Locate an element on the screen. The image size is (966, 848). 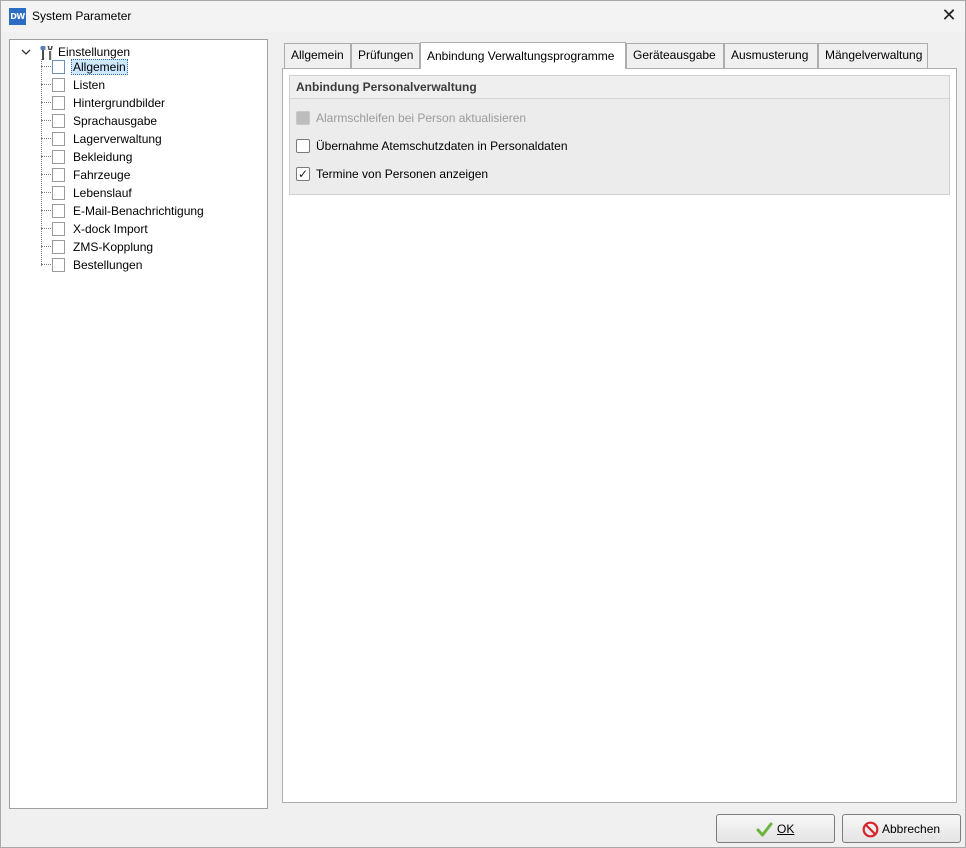
checkbox-alarmschleifen: Alarmschleifen bei Person aktualisieren is located at coordinates (496, 118).